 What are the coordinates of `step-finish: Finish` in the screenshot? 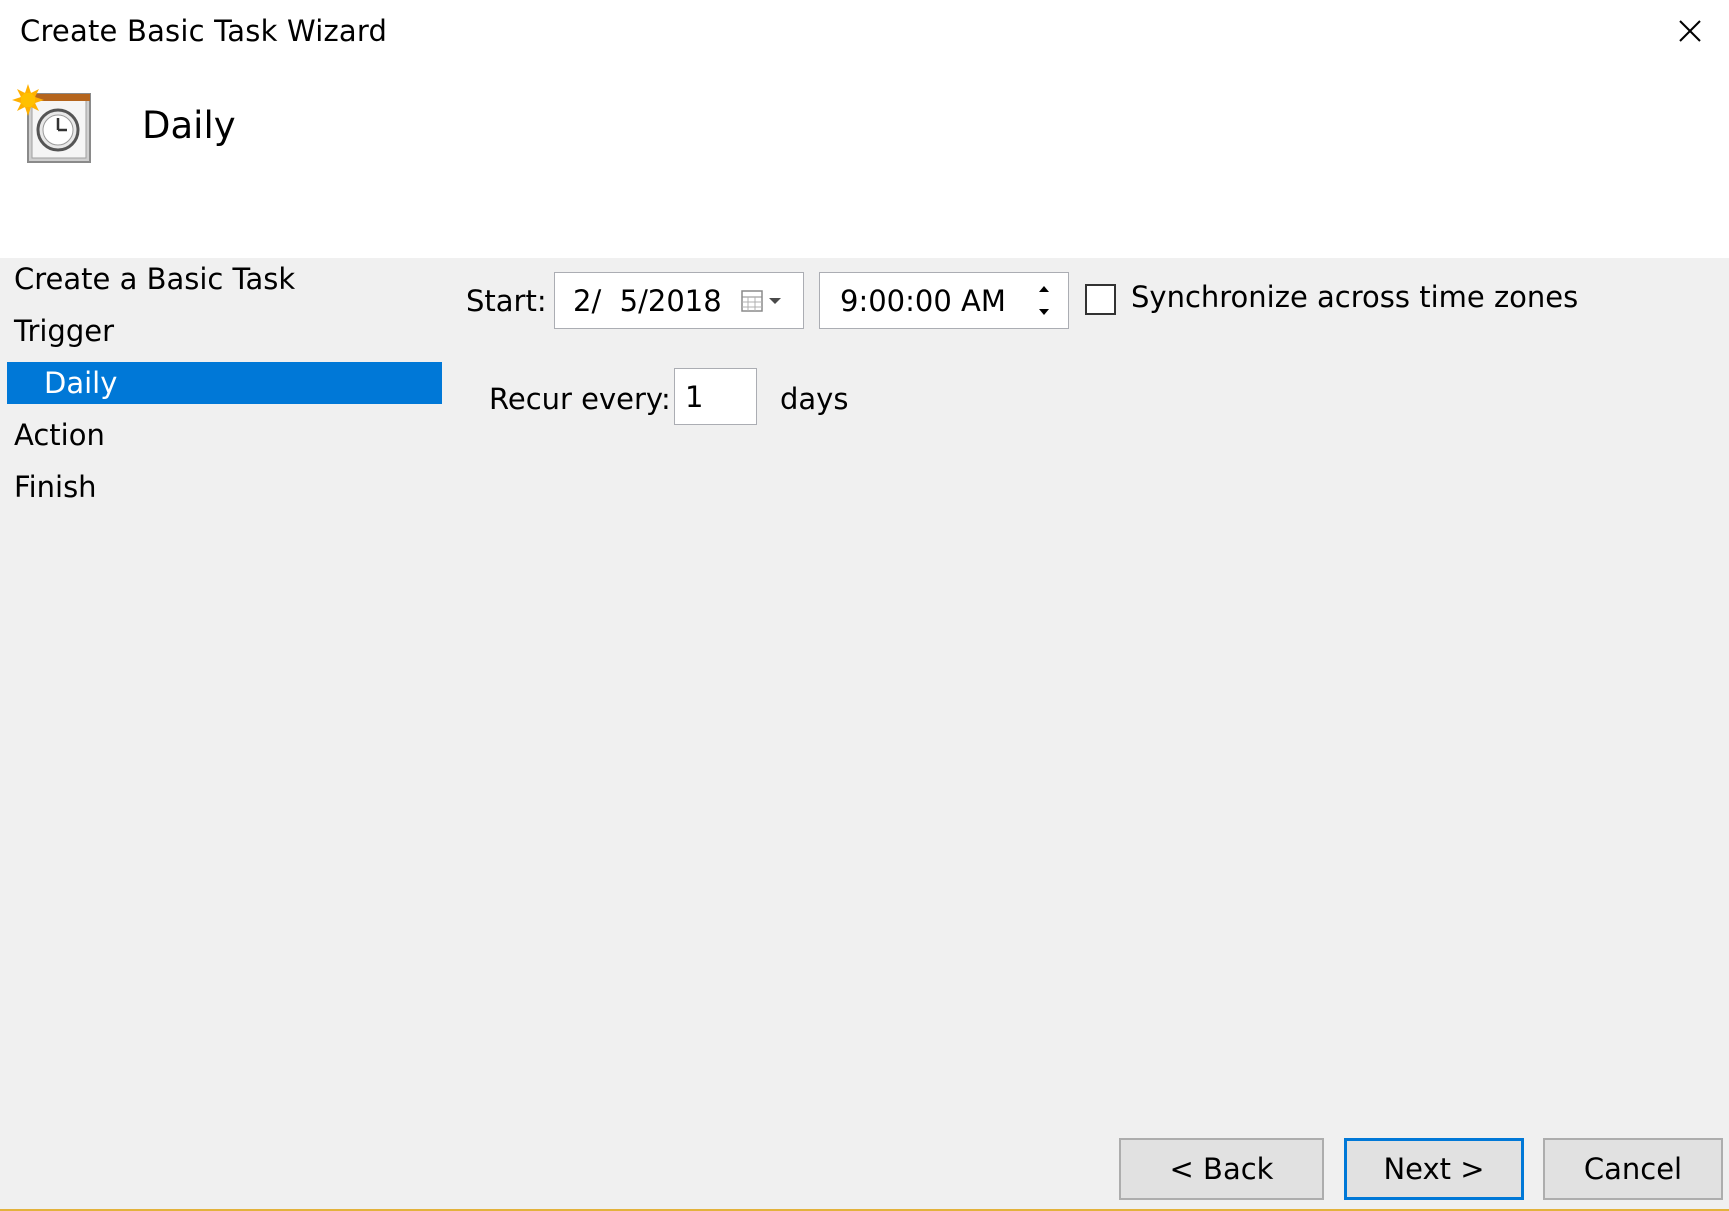 It's located at (55, 487).